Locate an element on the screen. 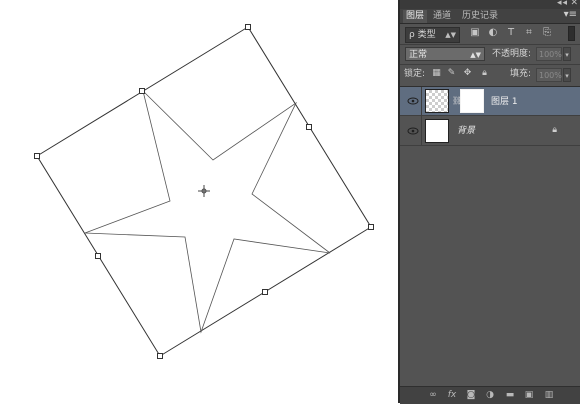 The height and width of the screenshot is (404, 580). filter-kind-select: ρ 类型 ▲▼ is located at coordinates (432, 35).